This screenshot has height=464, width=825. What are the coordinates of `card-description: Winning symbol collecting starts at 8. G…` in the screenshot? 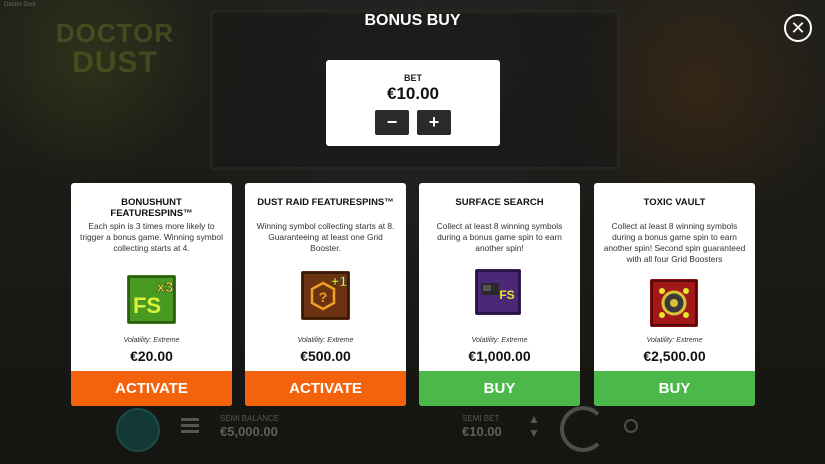 It's located at (325, 237).